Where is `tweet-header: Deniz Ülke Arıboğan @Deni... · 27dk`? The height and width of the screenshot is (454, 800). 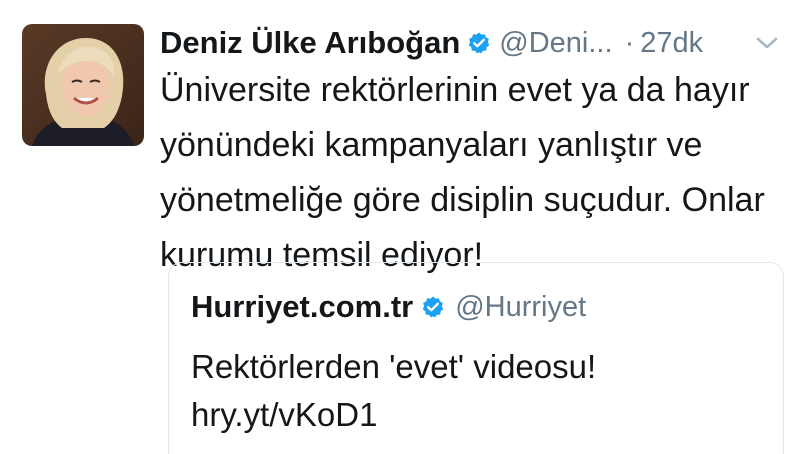
tweet-header: Deniz Ülke Arıboğan @Deni... · 27dk is located at coordinates (475, 43).